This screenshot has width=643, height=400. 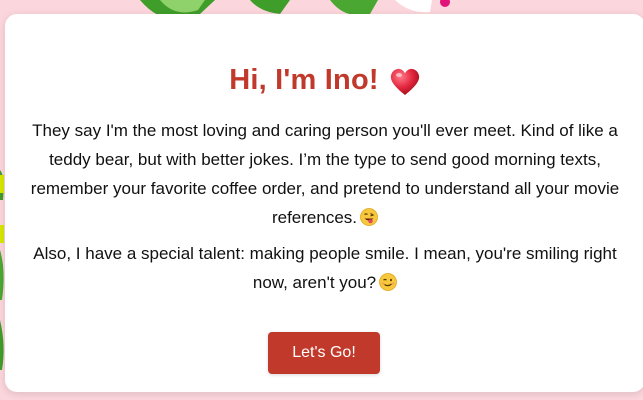 What do you see at coordinates (388, 281) in the screenshot?
I see `winking-face-emoji-icon` at bounding box center [388, 281].